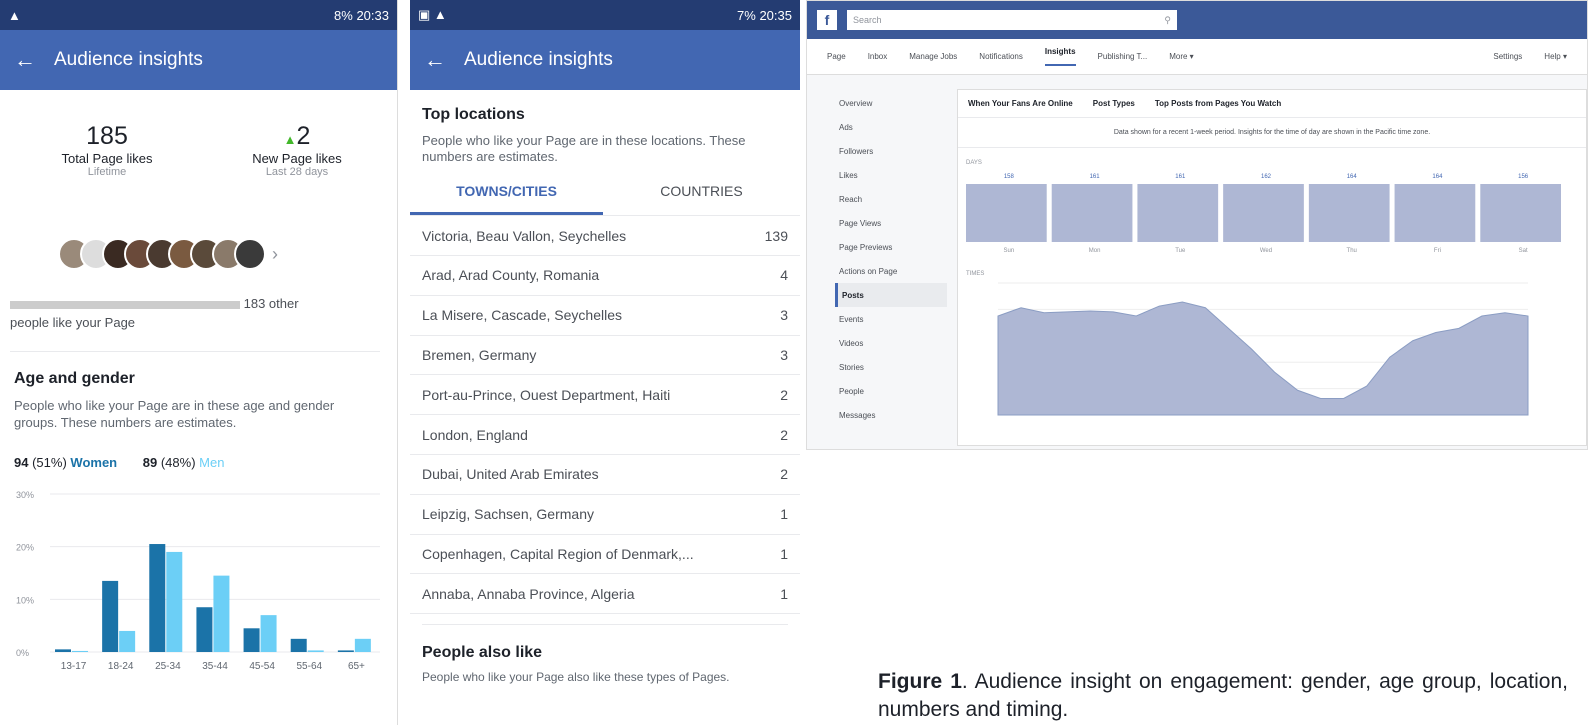  Describe the element at coordinates (1197, 20) in the screenshot. I see `fb-topbar: f Search ⚲` at that location.